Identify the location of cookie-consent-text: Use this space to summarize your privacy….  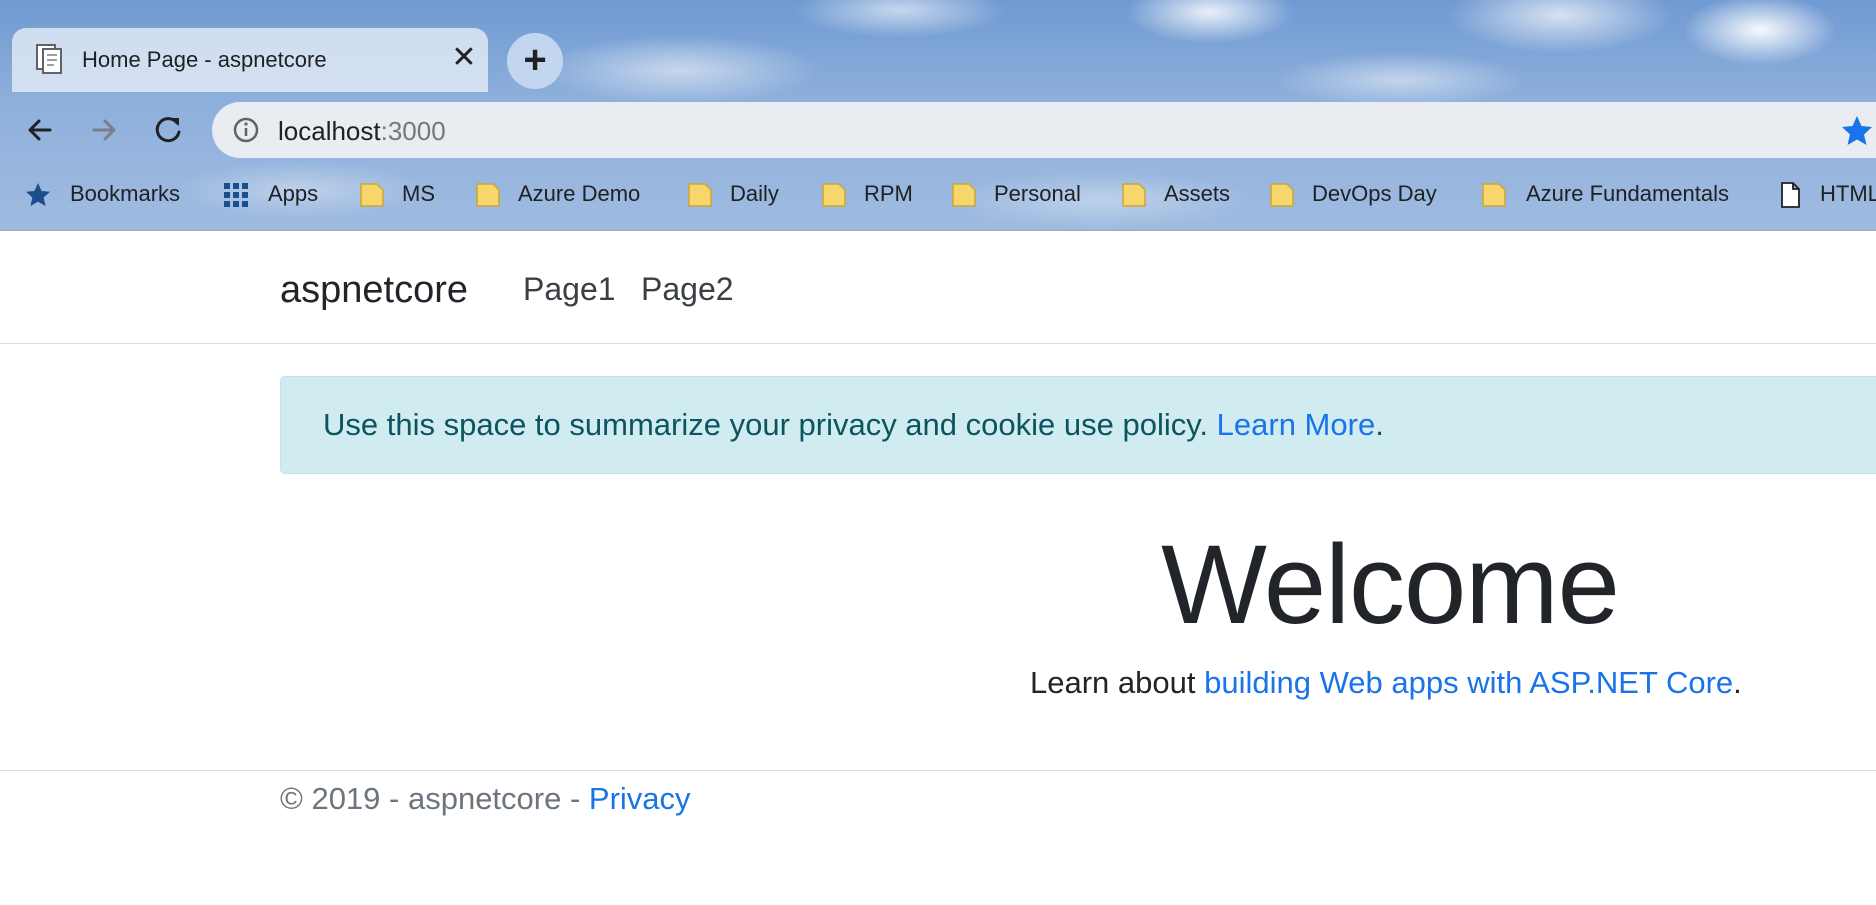
(766, 424).